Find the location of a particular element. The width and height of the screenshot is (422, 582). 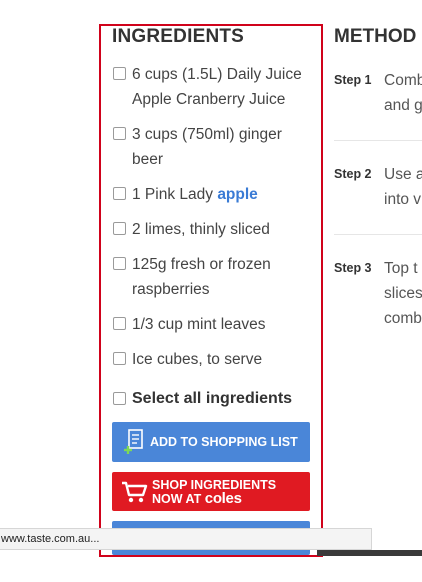

ingredient-item: 2 limes, thinly sliced is located at coordinates (212, 229).